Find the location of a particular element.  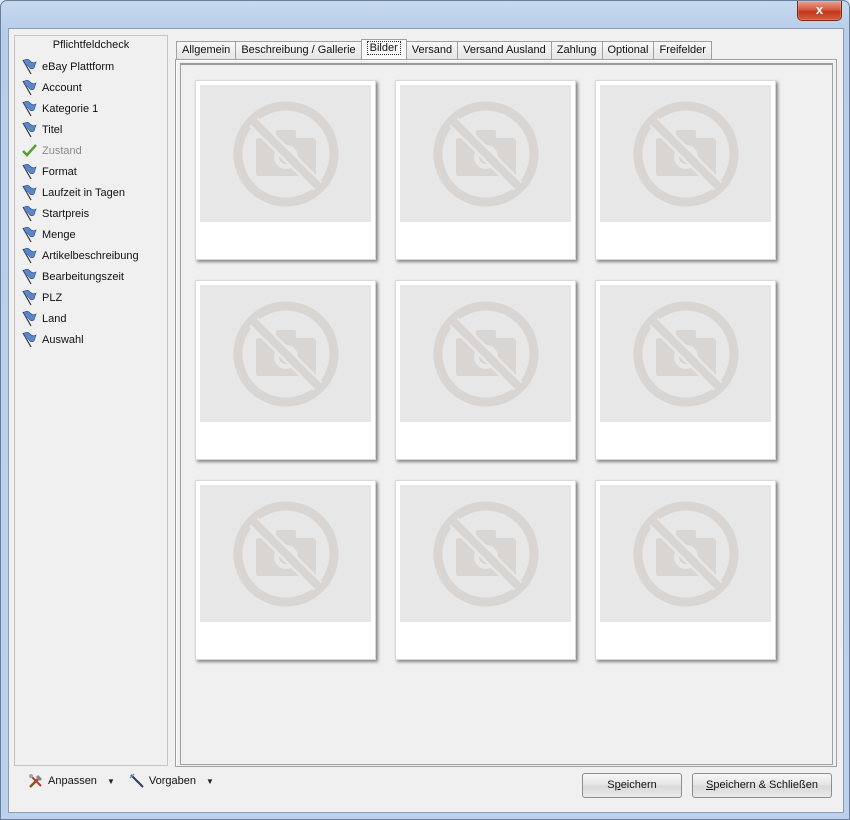

anpassen-dropdown-button: Anpassen ▼ is located at coordinates (71, 781).